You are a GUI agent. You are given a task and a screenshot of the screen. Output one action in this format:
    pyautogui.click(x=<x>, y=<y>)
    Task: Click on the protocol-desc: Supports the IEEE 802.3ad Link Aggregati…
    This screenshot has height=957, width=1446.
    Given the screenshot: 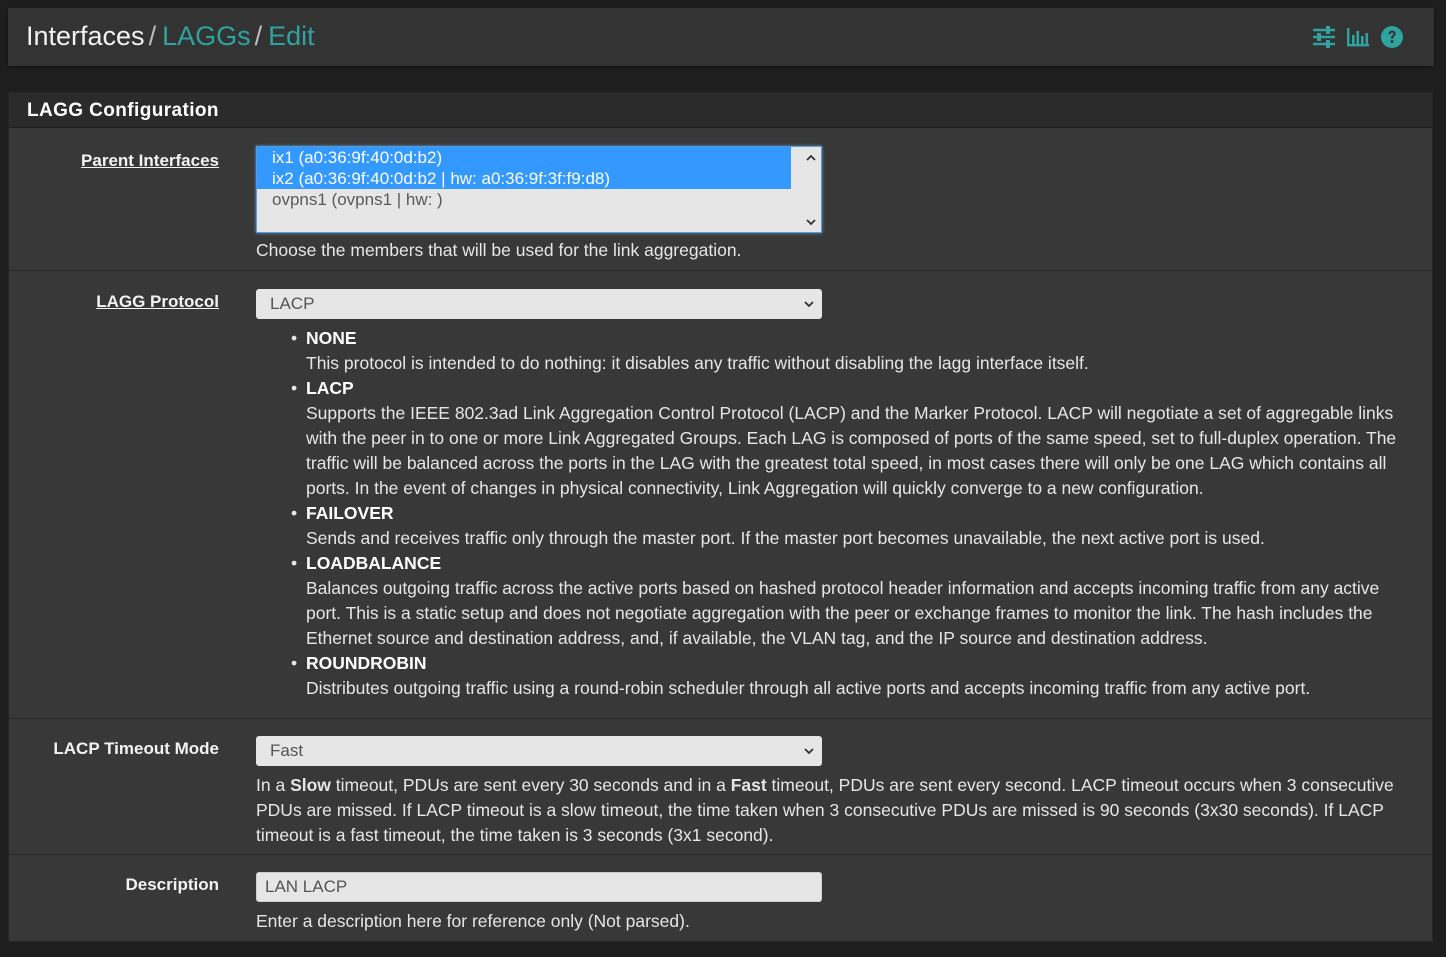 What is the action you would take?
    pyautogui.click(x=851, y=450)
    